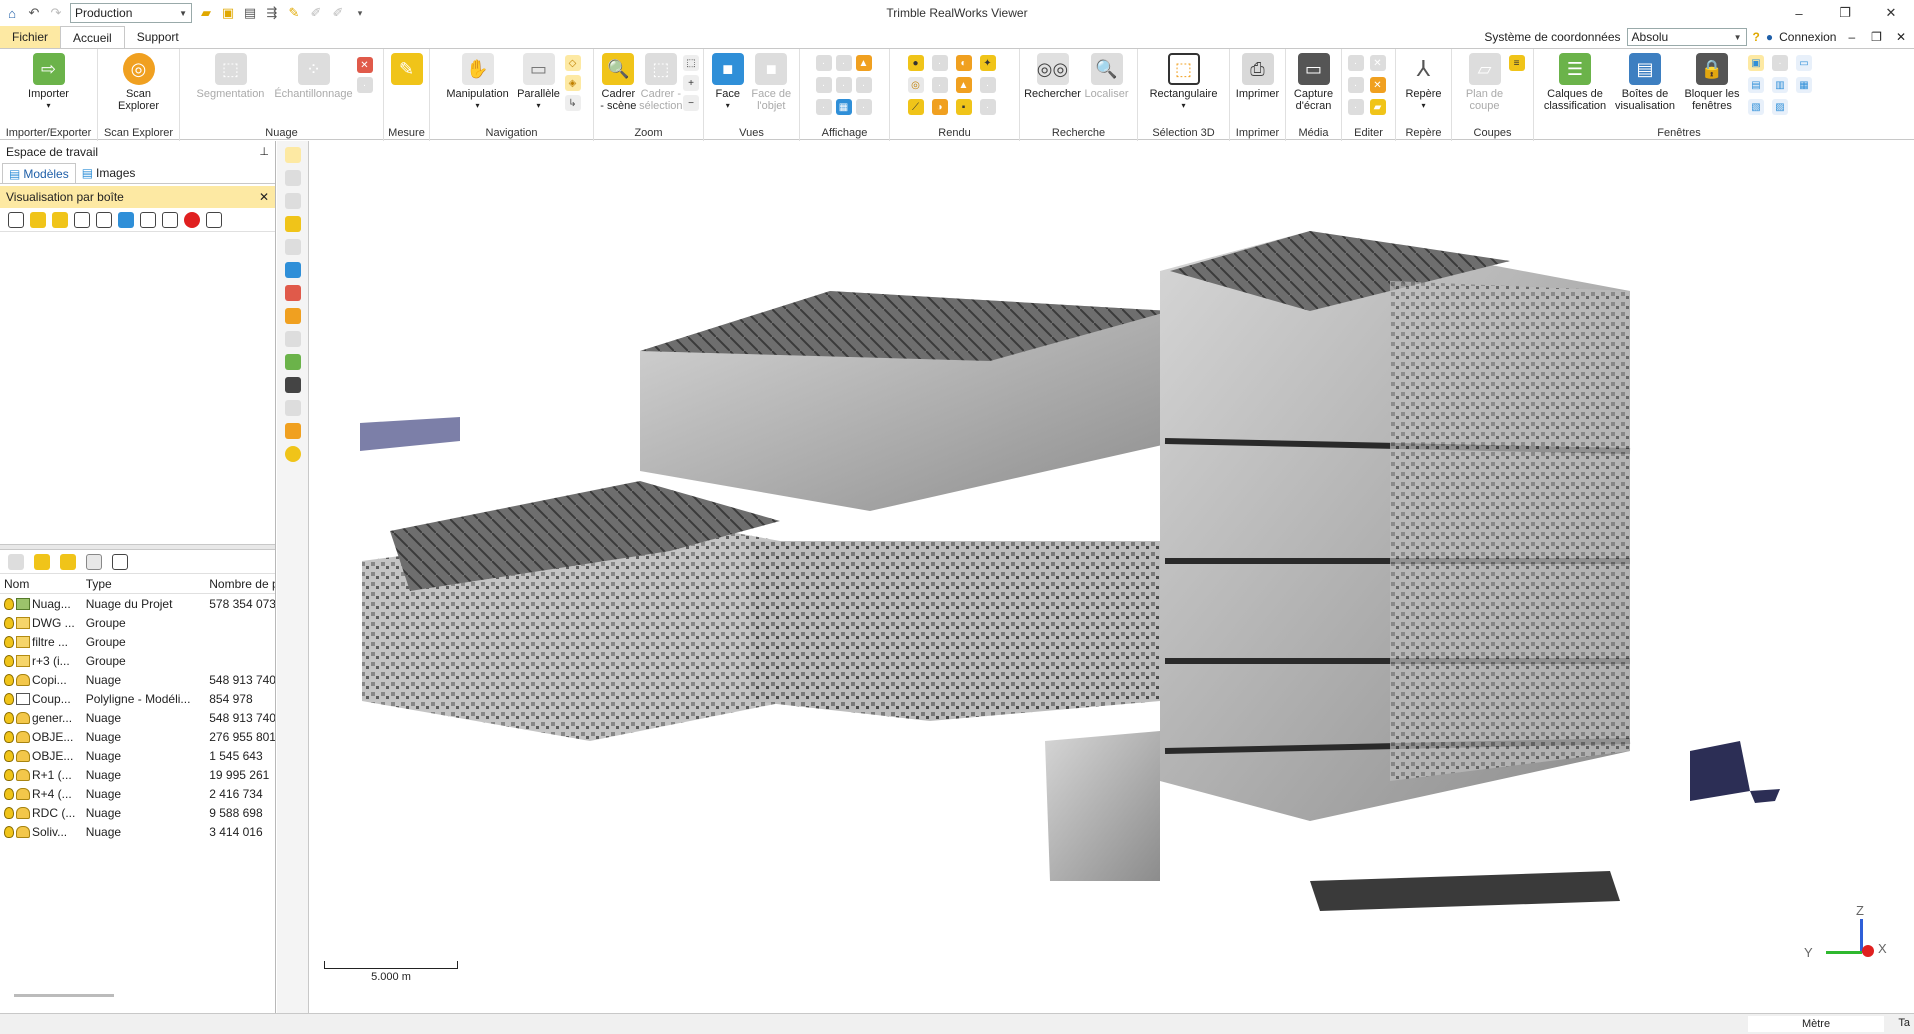  I want to click on customize-icon: ▾, so click(360, 13).